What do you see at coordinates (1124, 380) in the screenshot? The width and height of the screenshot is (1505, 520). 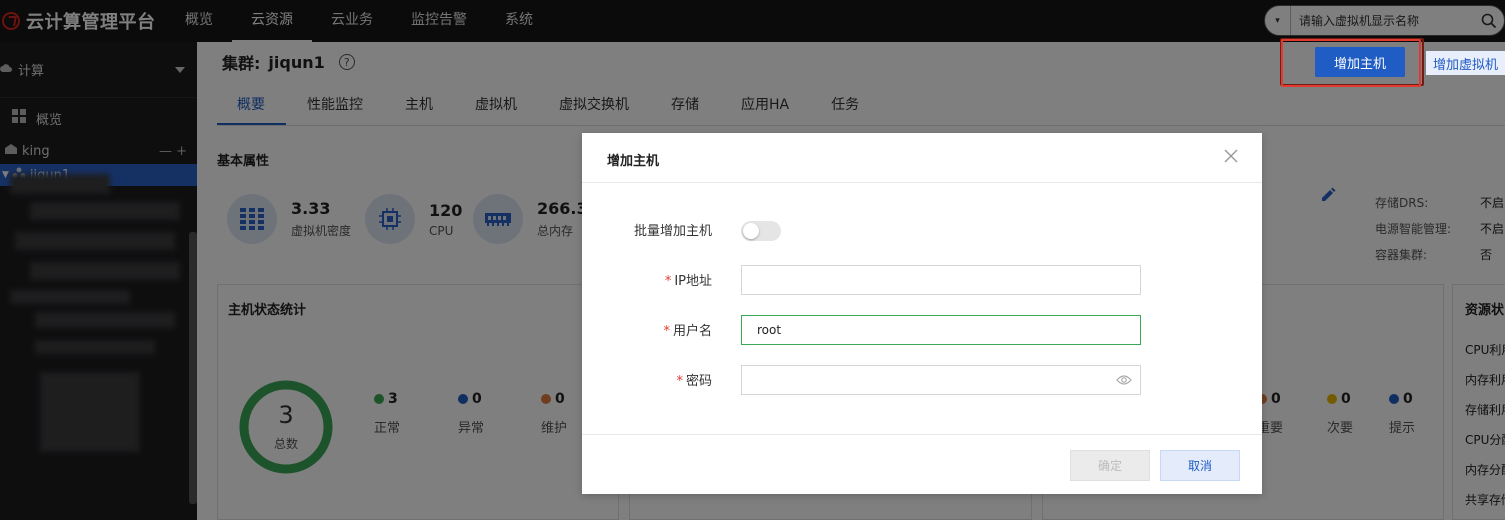 I see `eye-icon` at bounding box center [1124, 380].